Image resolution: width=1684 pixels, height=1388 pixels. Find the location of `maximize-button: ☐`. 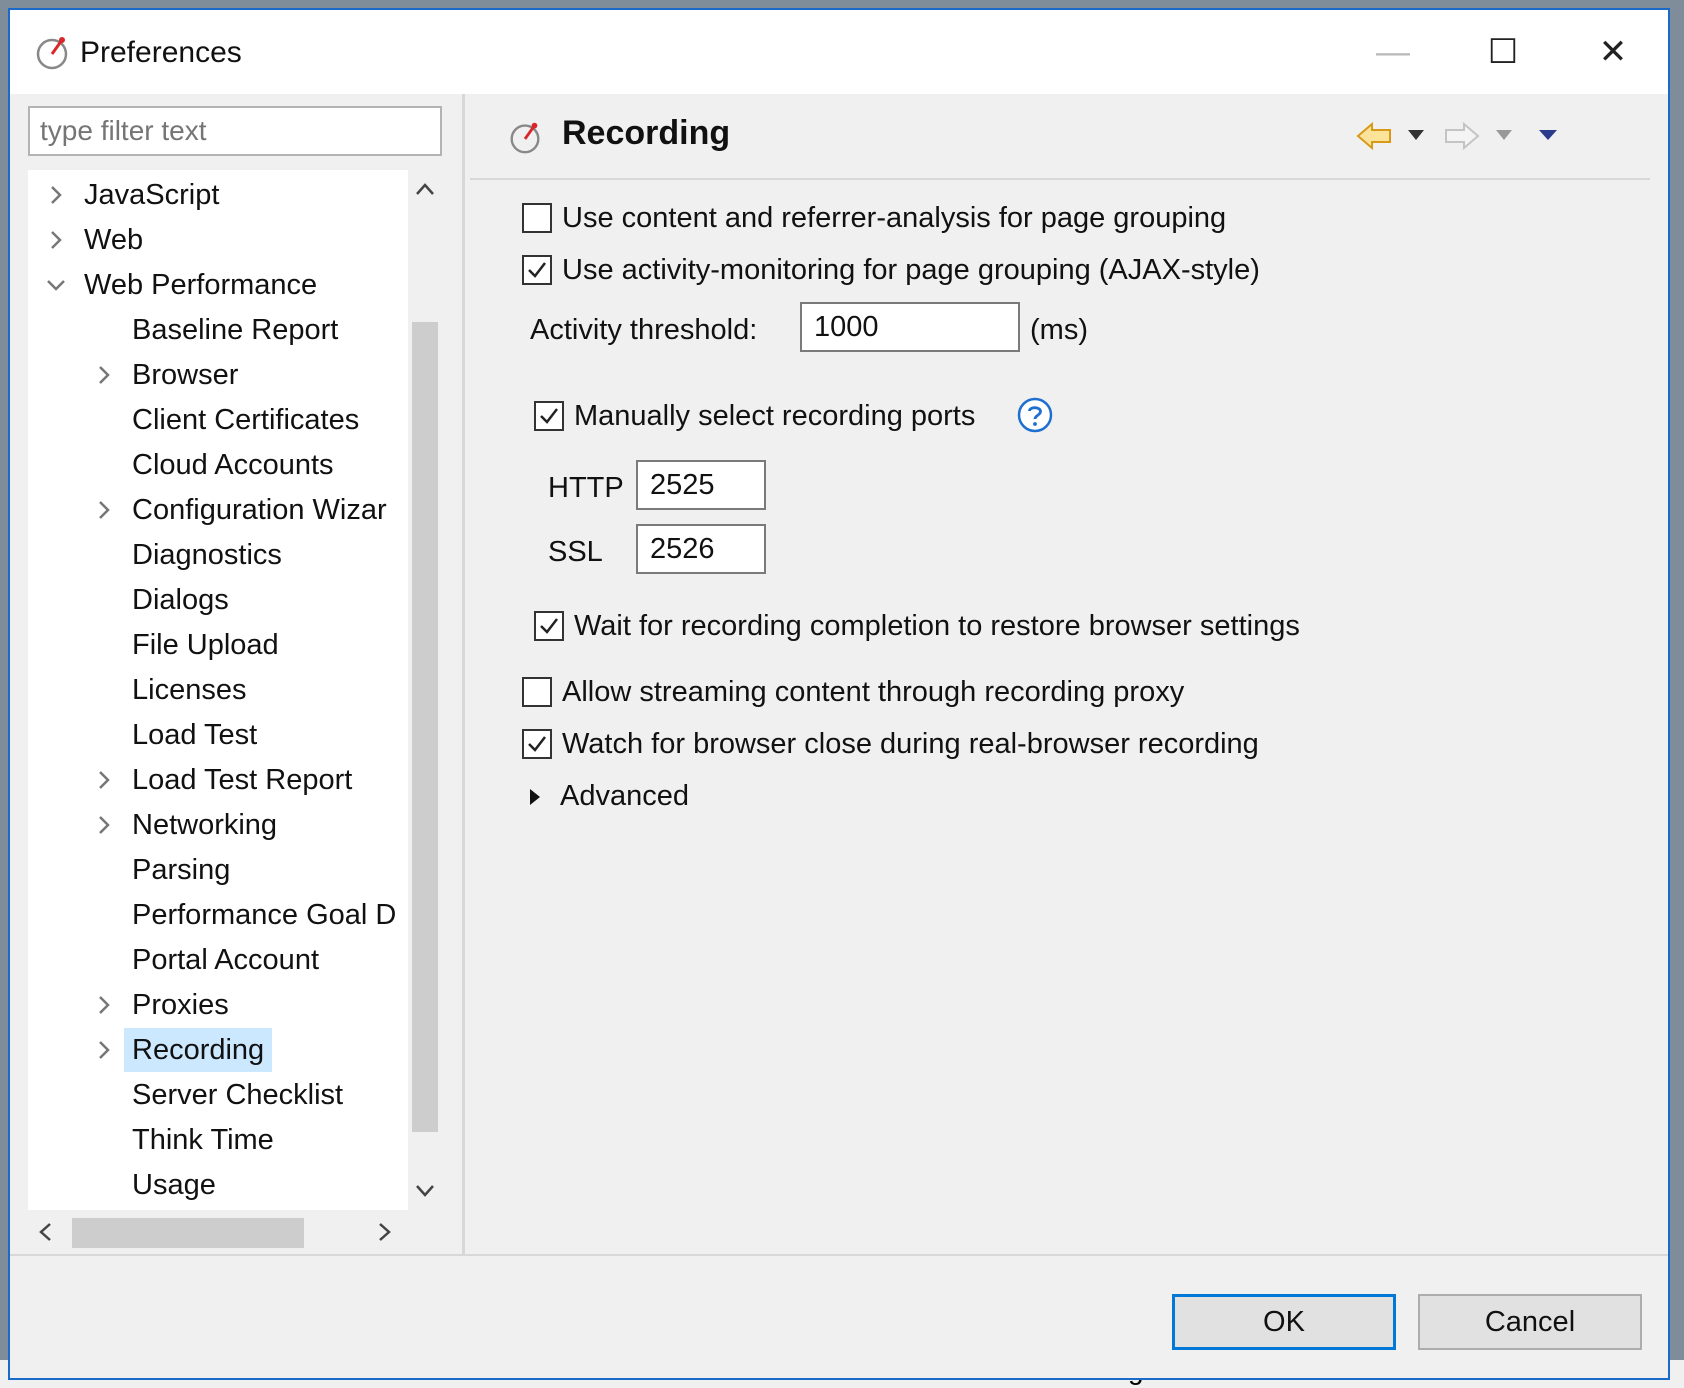

maximize-button: ☐ is located at coordinates (1503, 52).